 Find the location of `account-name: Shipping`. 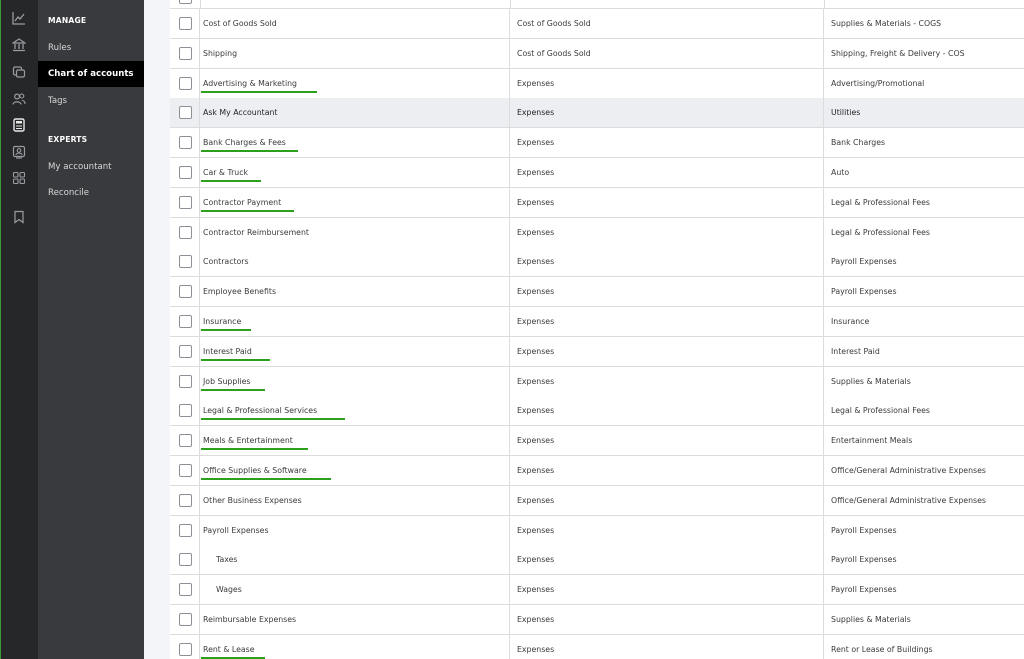

account-name: Shipping is located at coordinates (355, 53).